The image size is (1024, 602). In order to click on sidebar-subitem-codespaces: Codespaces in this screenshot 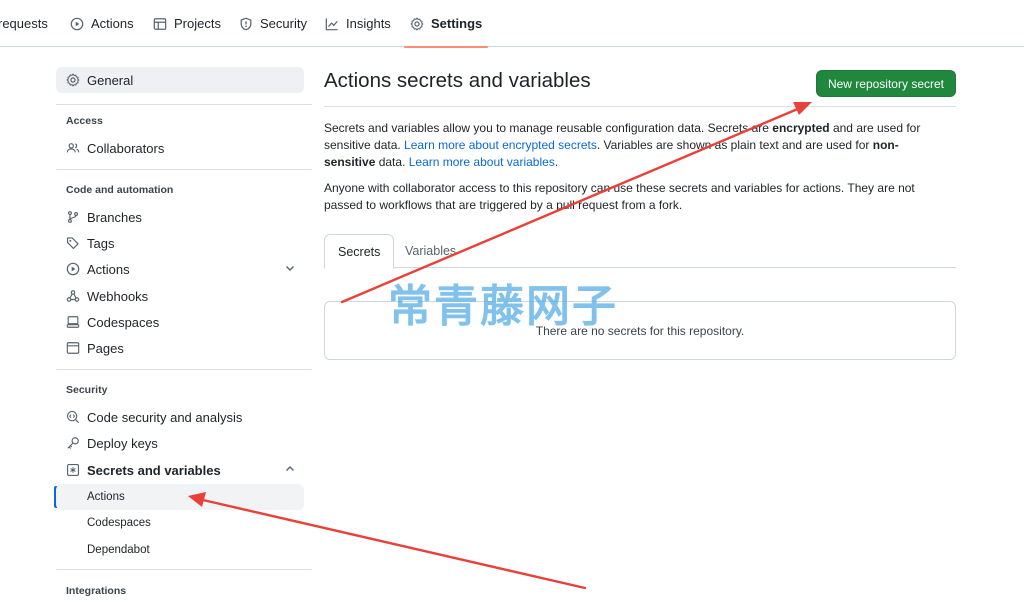, I will do `click(180, 523)`.